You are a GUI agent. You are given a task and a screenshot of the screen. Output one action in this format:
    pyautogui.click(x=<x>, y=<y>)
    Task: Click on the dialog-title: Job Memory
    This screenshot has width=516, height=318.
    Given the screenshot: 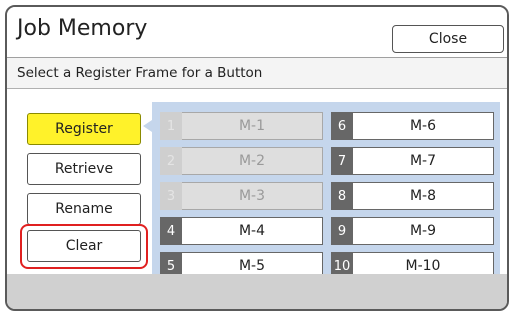 What is the action you would take?
    pyautogui.click(x=82, y=28)
    